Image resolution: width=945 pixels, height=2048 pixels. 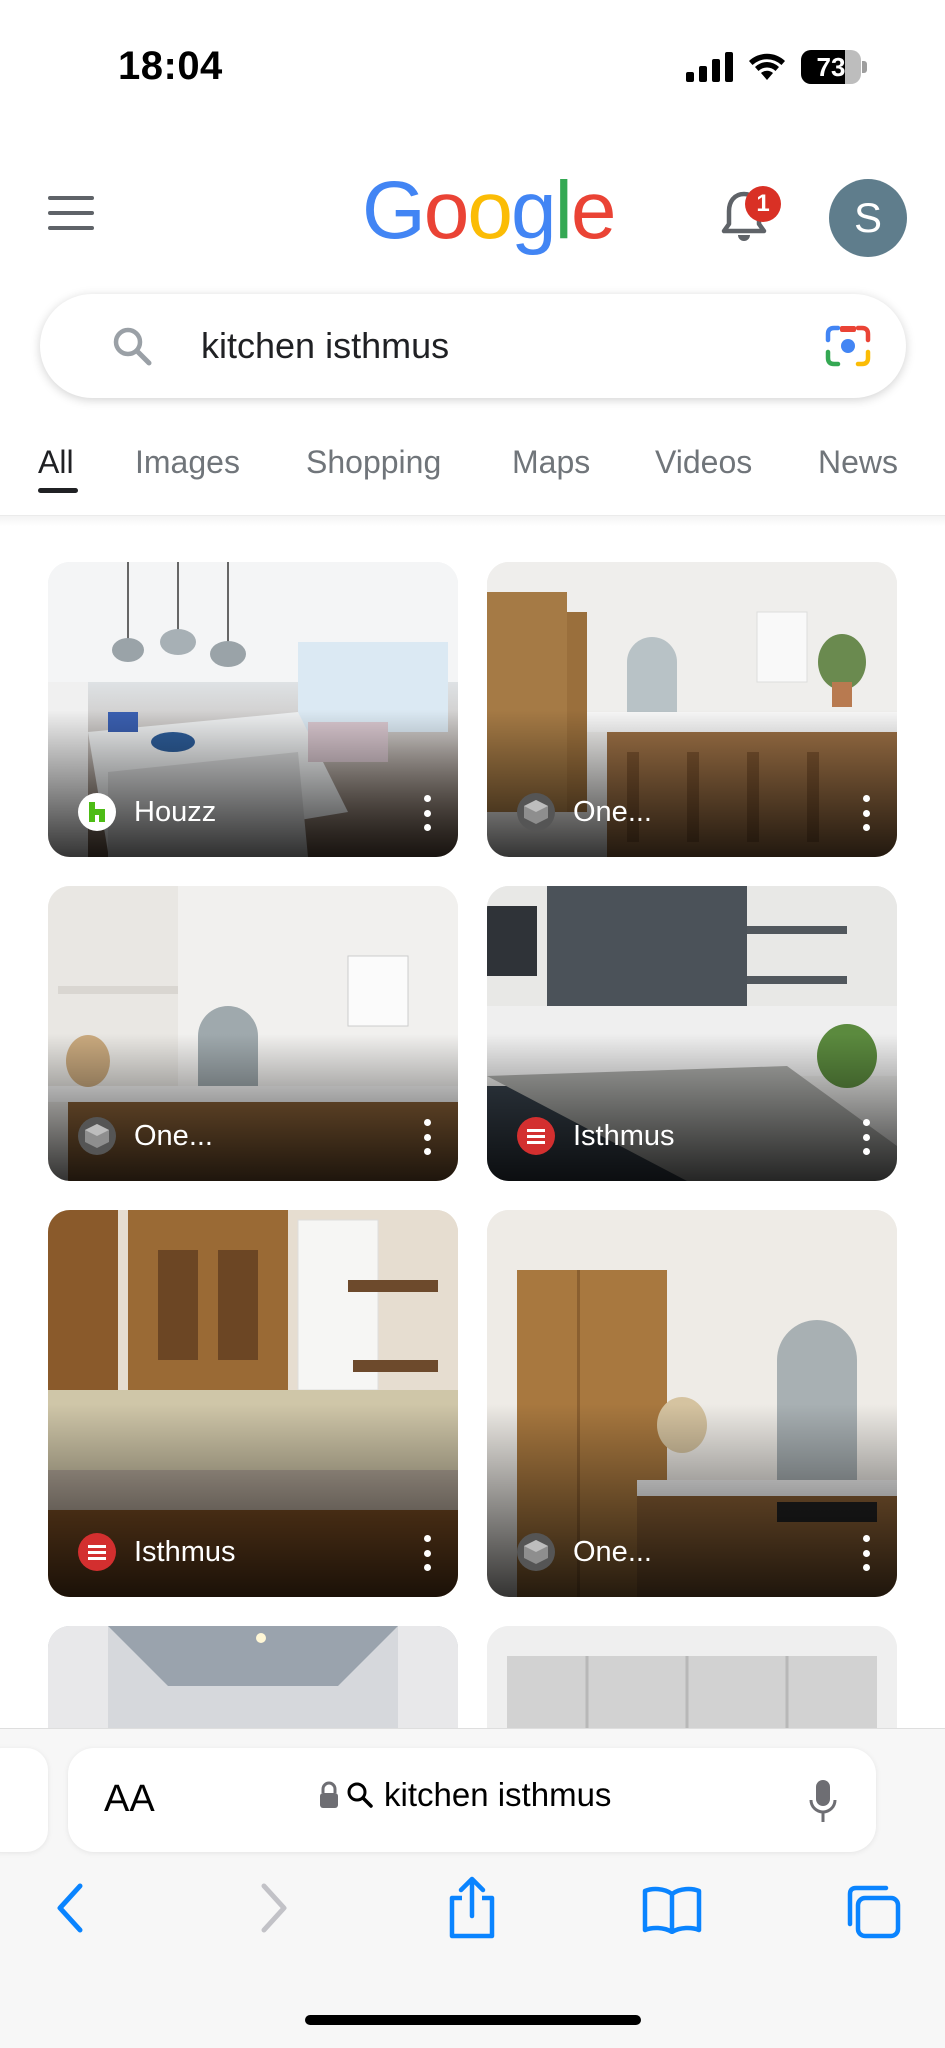 What do you see at coordinates (170, 66) in the screenshot?
I see `status-time: 18:04` at bounding box center [170, 66].